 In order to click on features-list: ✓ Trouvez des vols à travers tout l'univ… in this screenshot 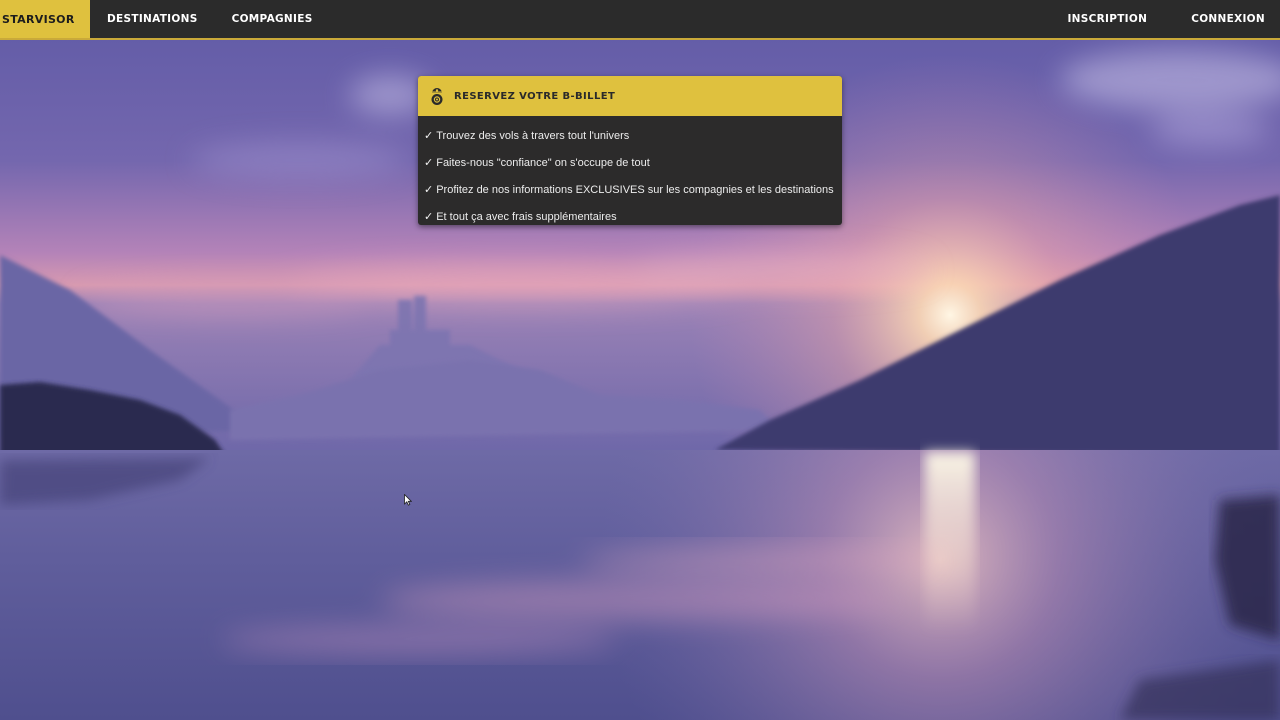, I will do `click(630, 170)`.